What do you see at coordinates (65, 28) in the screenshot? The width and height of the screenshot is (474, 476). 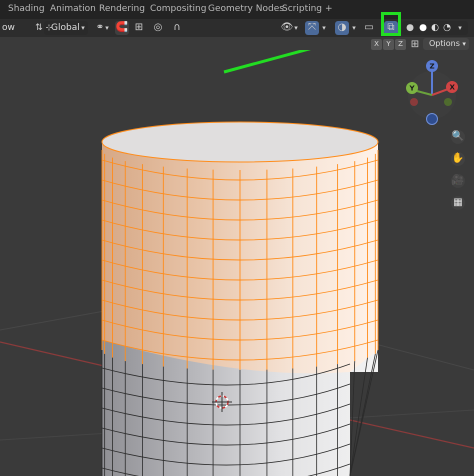 I see `transform-orientation-label: Global` at bounding box center [65, 28].